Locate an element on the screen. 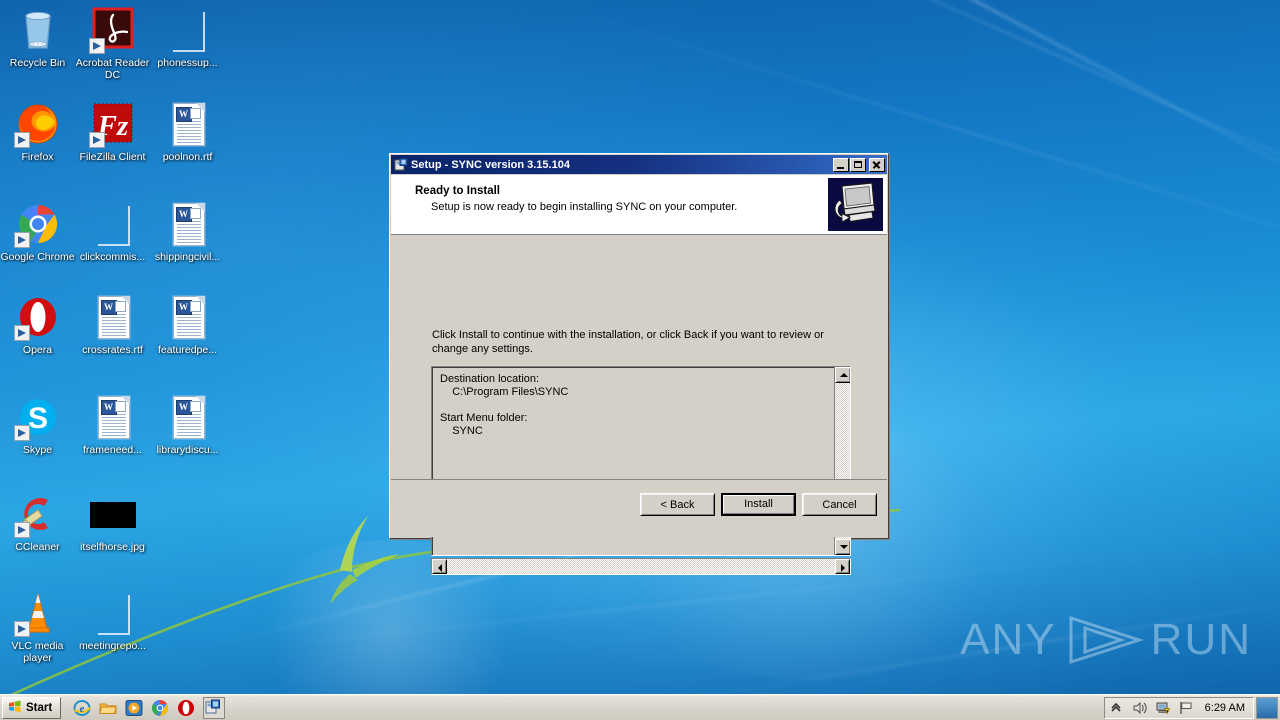  desktop-icon-label: CCleaner is located at coordinates (37, 547).